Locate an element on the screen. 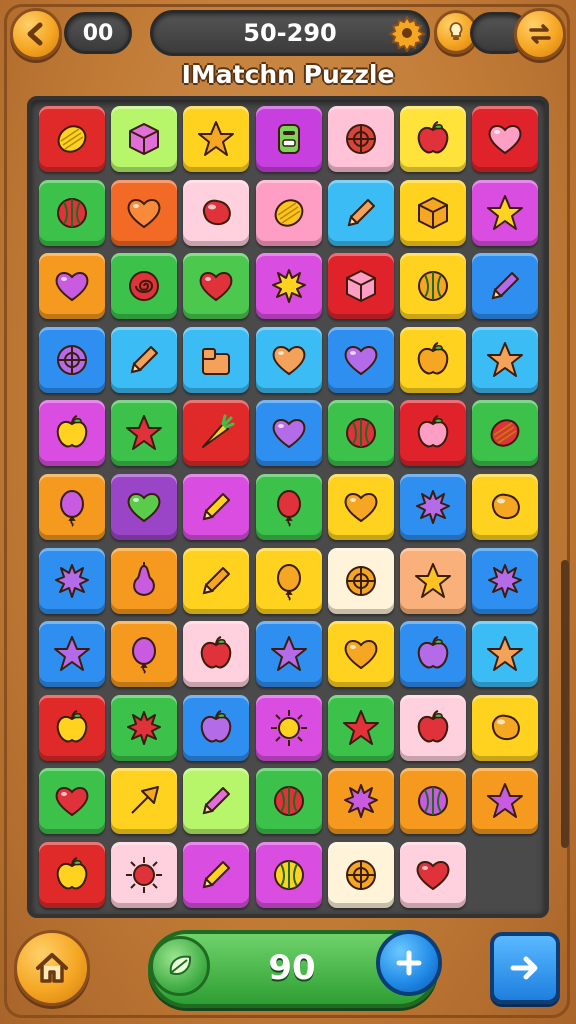  tile-r8-c7 is located at coordinates (505, 654).